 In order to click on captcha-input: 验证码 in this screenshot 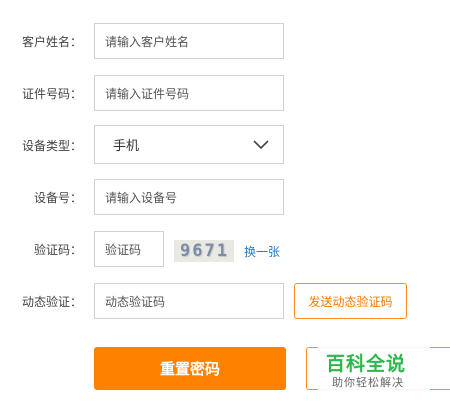, I will do `click(129, 249)`.